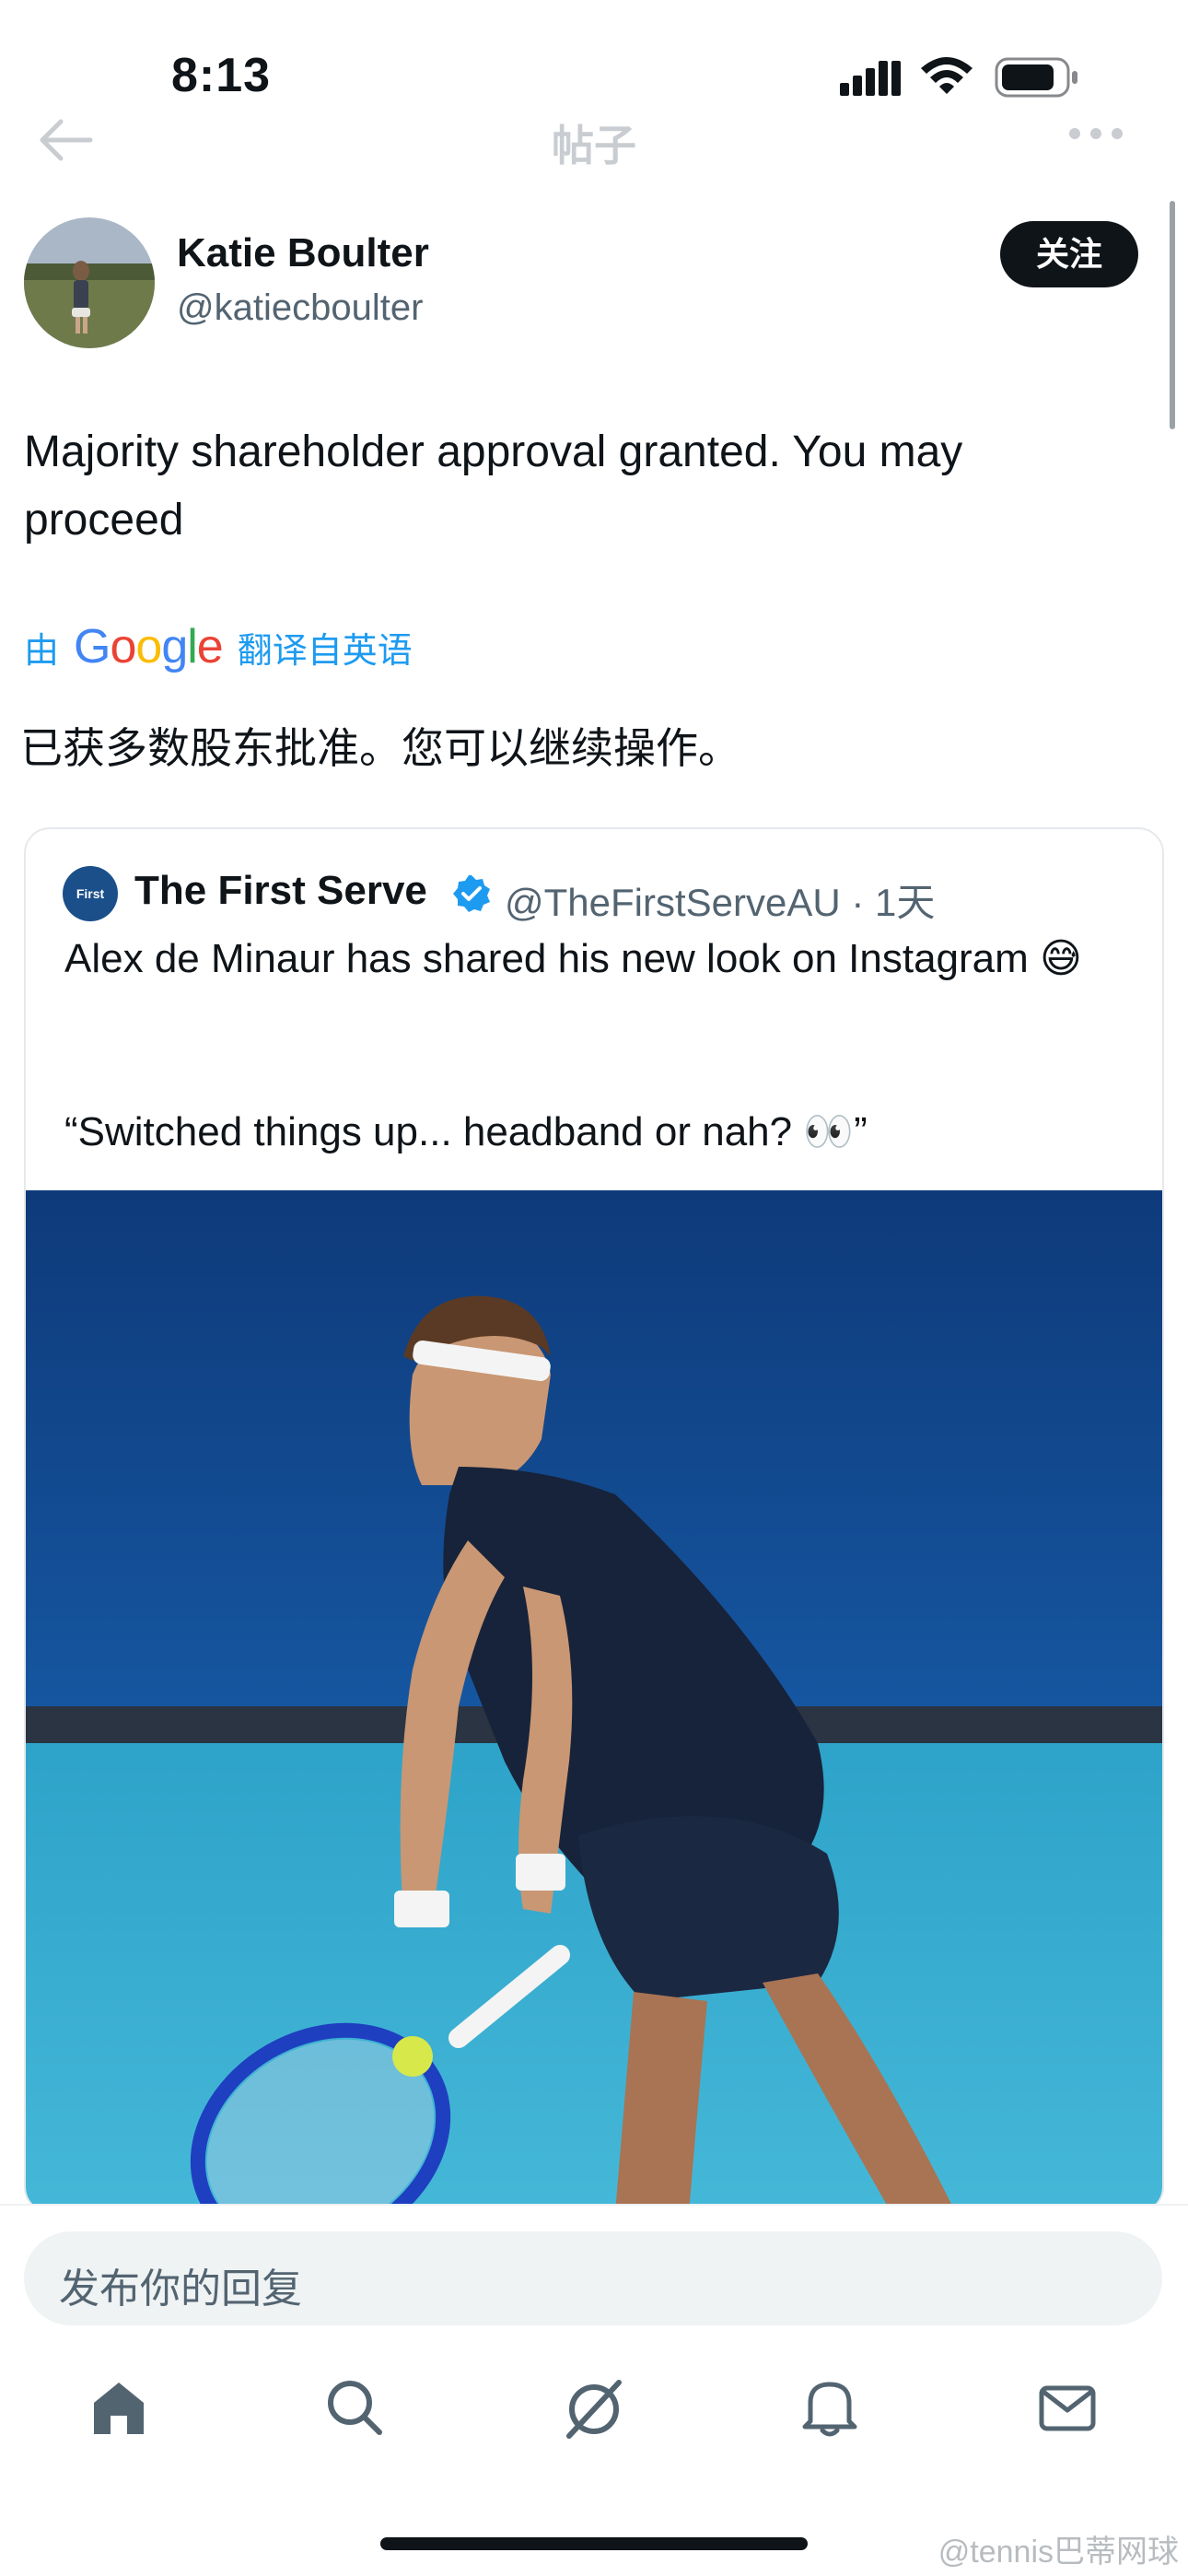 The image size is (1188, 2576). I want to click on quote-avatar: First Serve, so click(90, 911).